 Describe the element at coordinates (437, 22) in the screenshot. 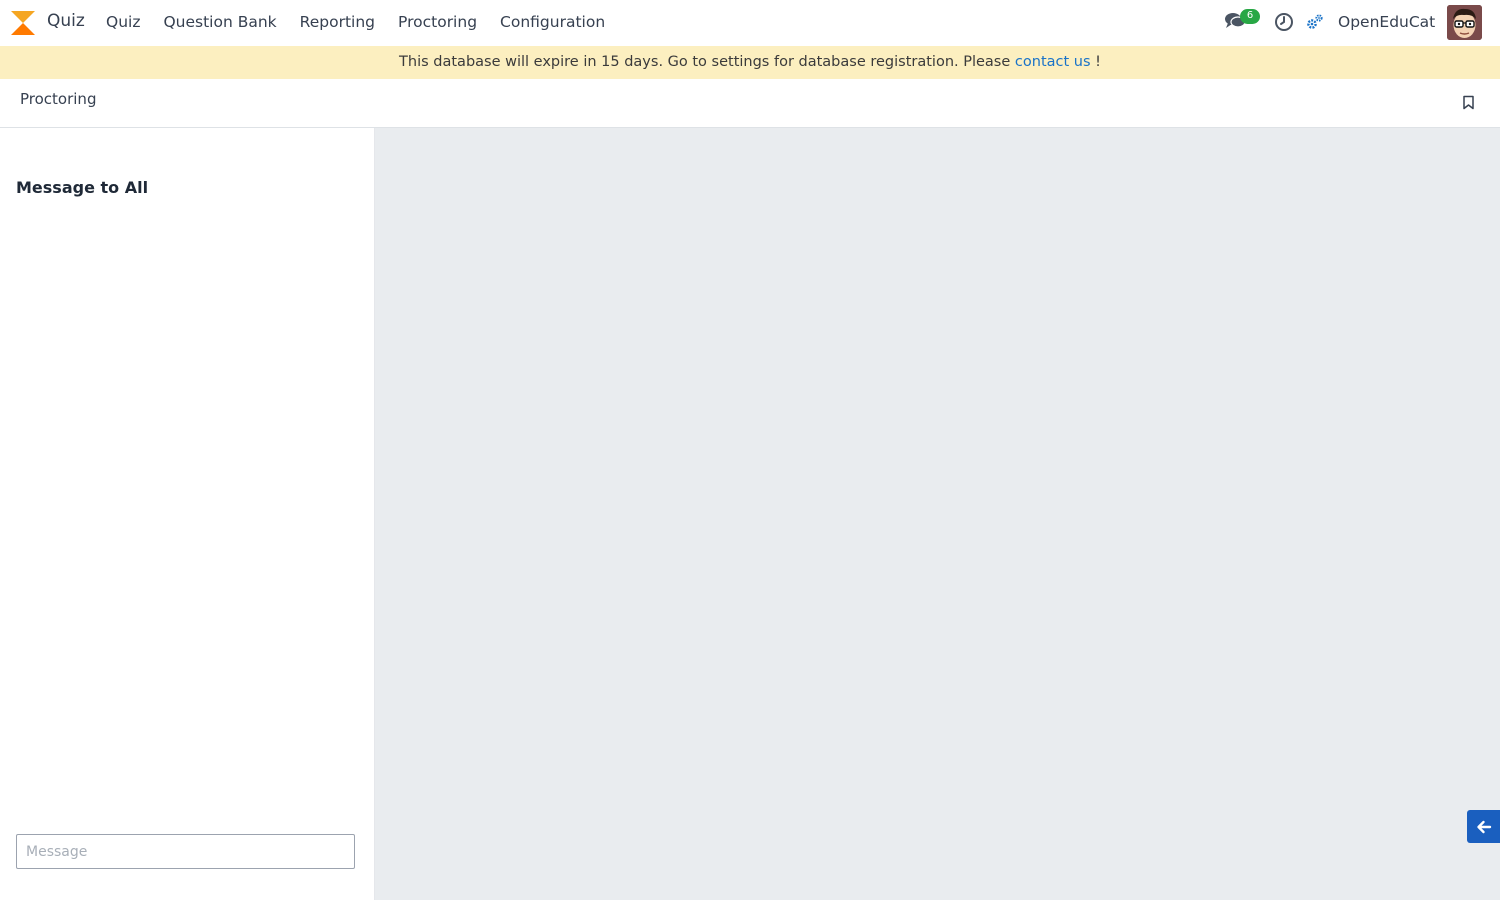

I see `menu-item-proctoring: Proctoring` at that location.